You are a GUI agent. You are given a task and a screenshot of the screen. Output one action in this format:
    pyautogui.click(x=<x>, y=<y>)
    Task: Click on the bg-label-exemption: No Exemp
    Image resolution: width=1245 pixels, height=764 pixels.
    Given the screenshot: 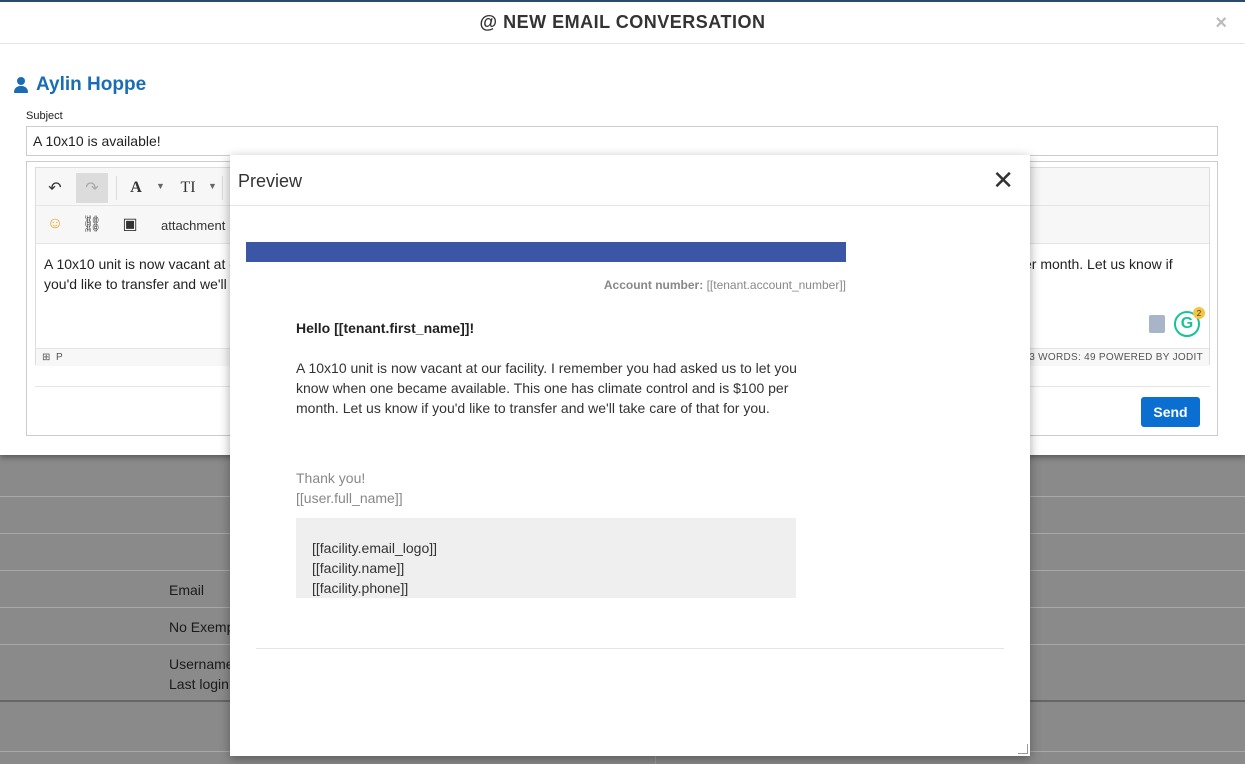 What is the action you would take?
    pyautogui.click(x=202, y=627)
    